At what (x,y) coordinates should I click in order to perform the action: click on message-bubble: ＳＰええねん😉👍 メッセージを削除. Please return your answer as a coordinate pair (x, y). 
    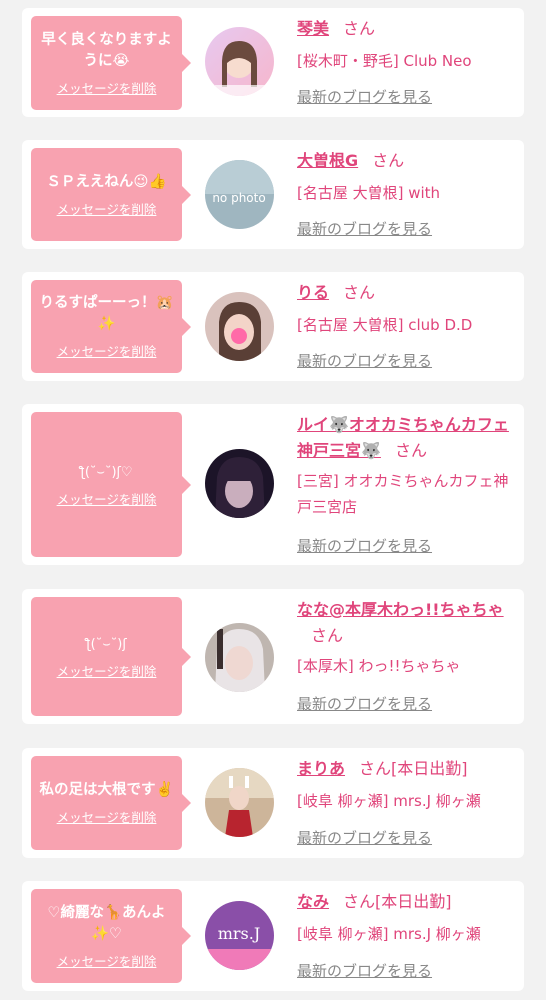
    Looking at the image, I should click on (111, 194).